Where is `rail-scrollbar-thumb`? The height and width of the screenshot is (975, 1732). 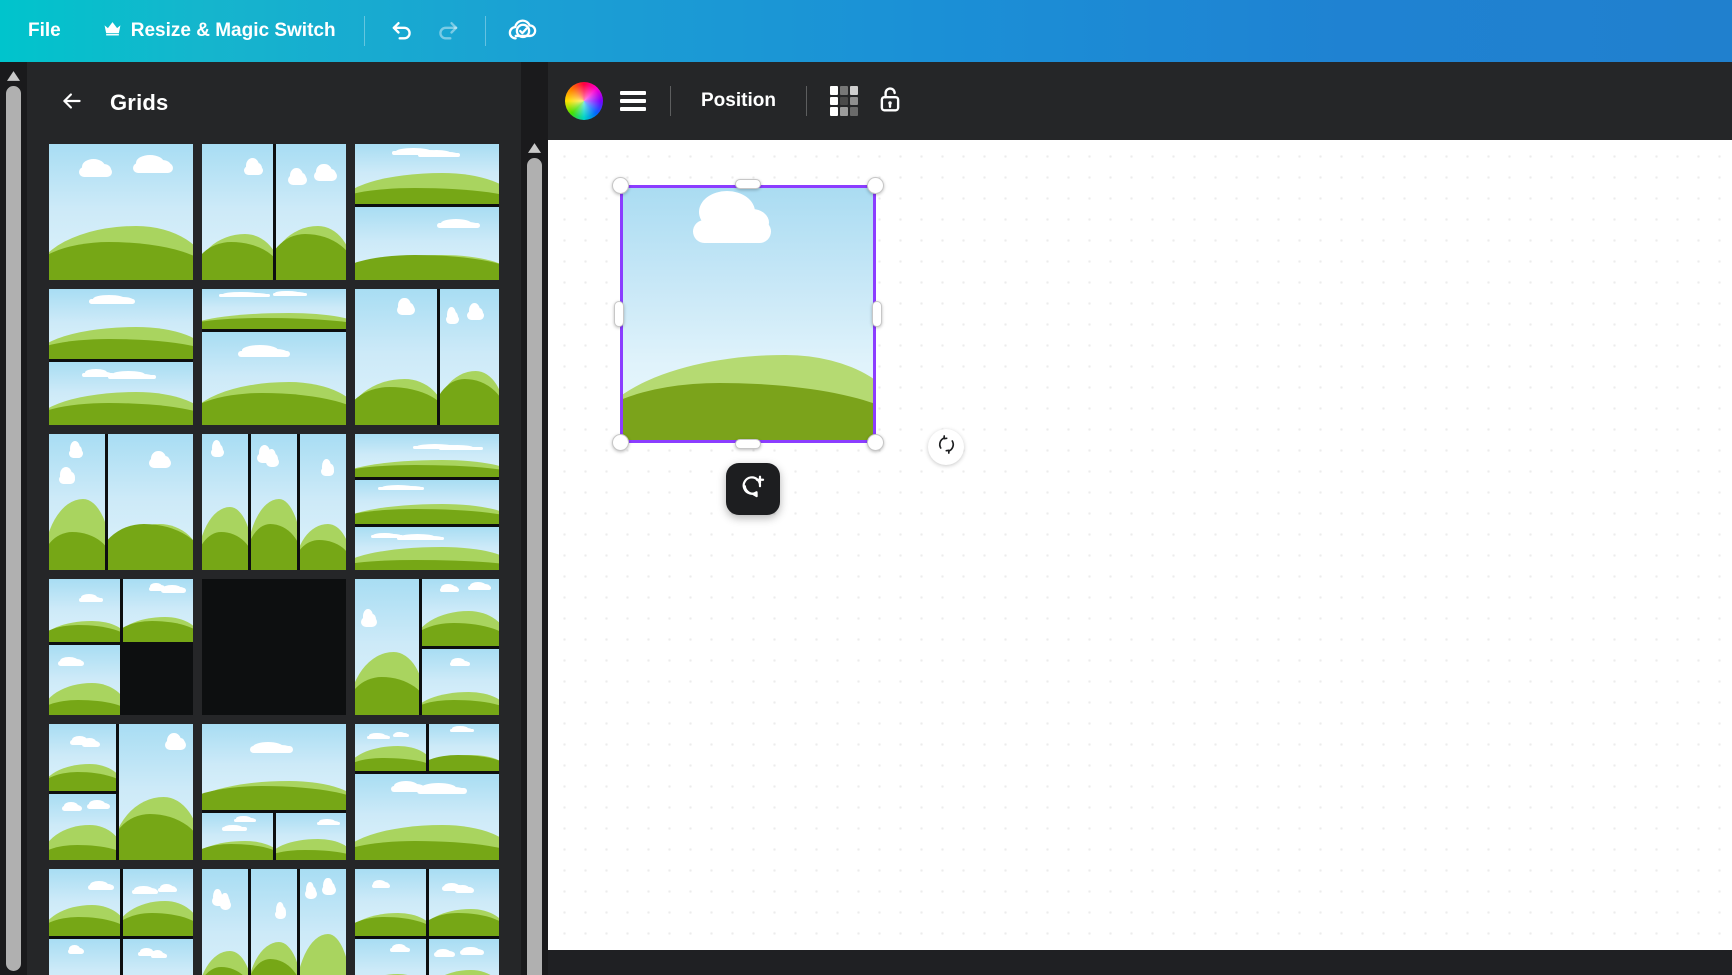
rail-scrollbar-thumb is located at coordinates (13, 528).